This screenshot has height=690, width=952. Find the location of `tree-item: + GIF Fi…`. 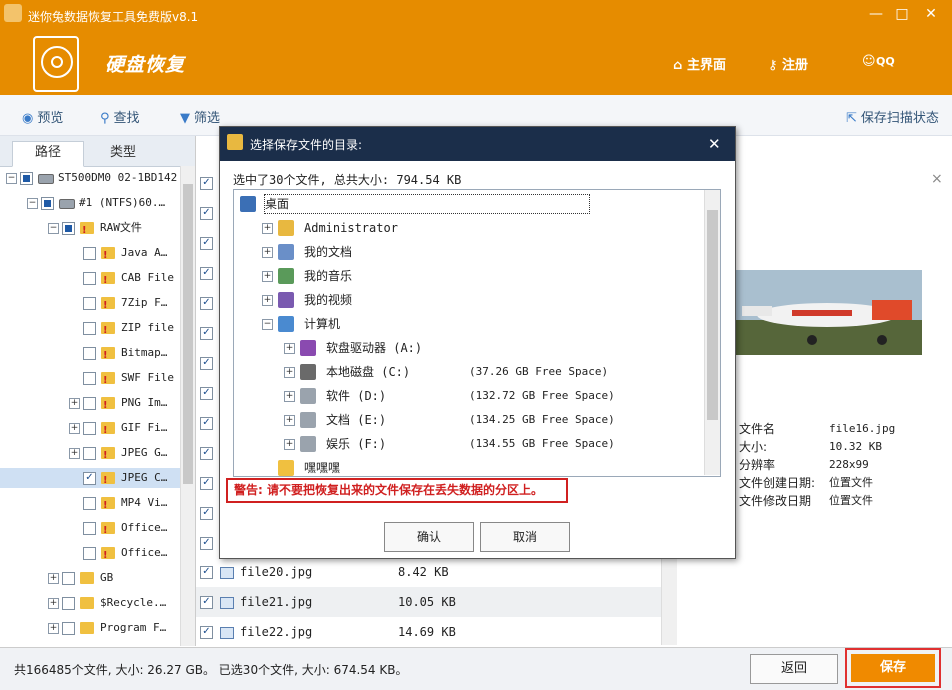

tree-item: + GIF Fi… is located at coordinates (90, 429).